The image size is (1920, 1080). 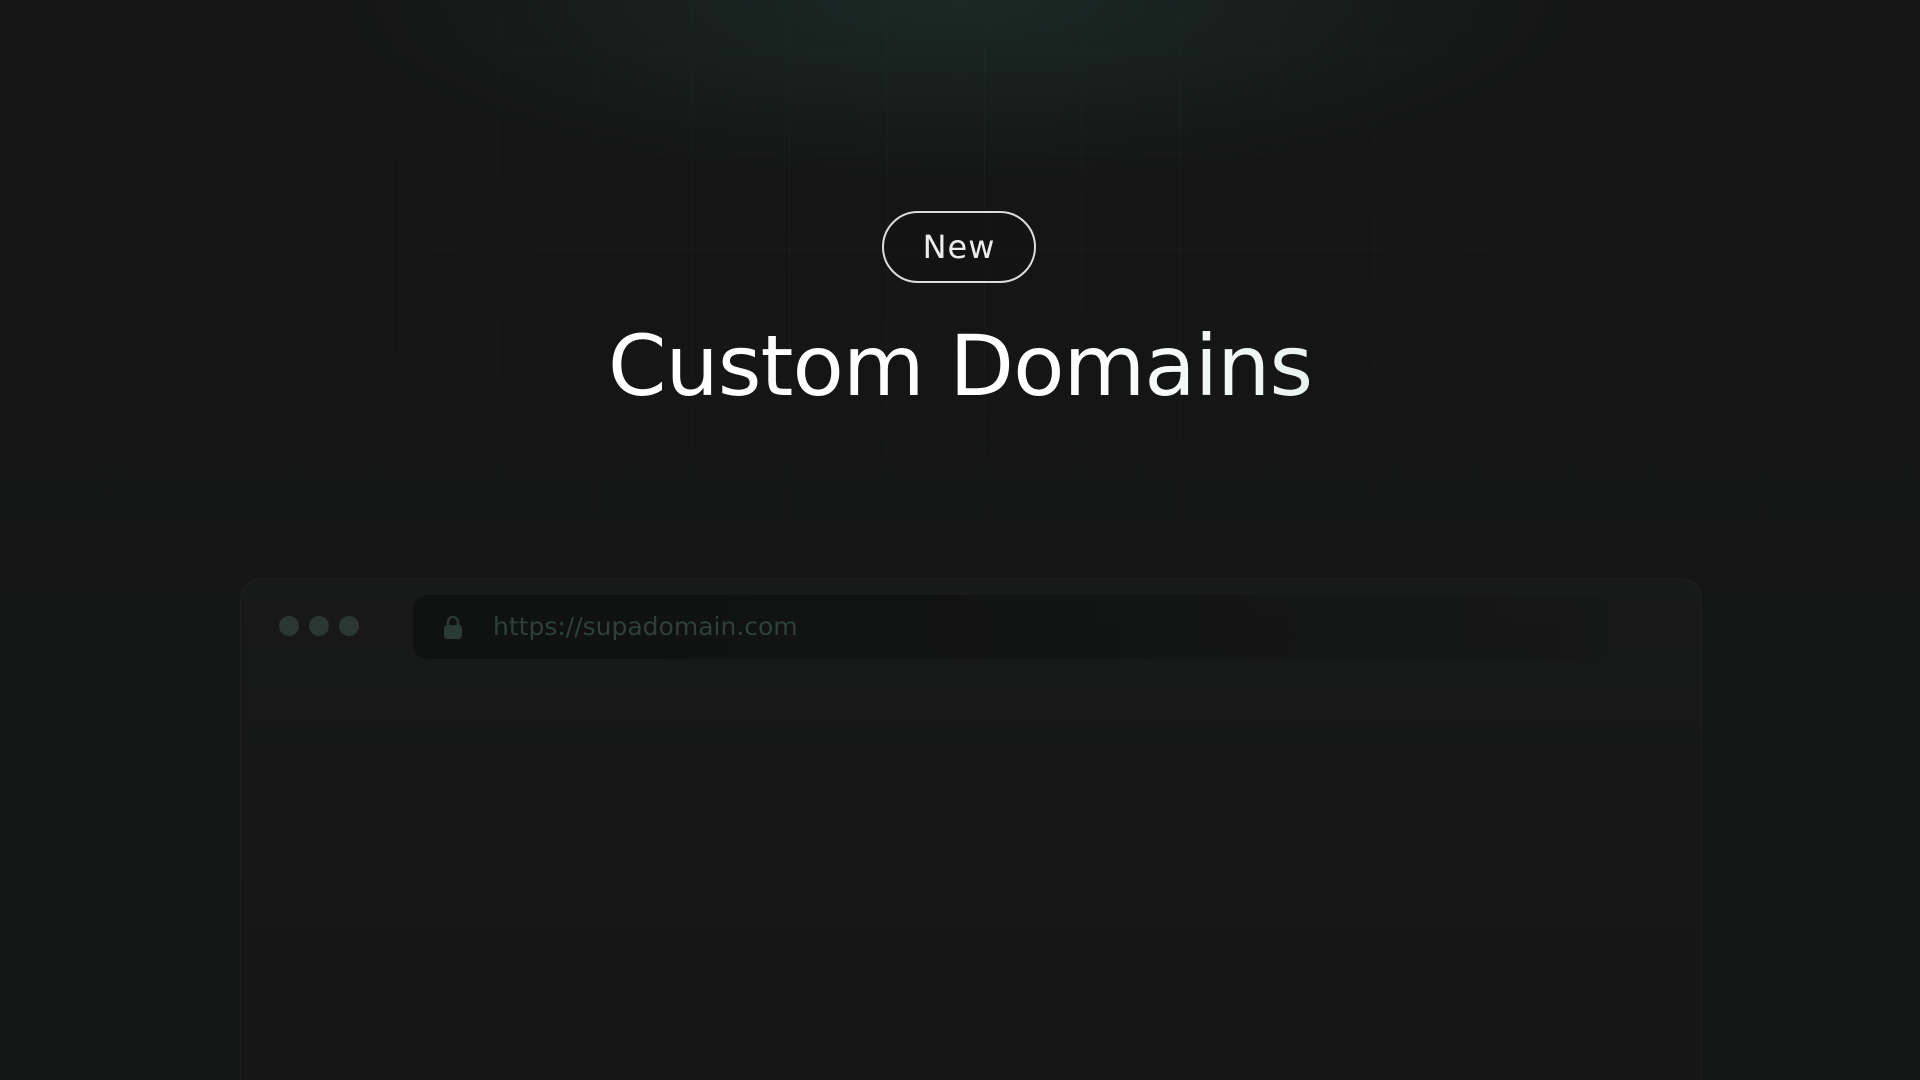 What do you see at coordinates (453, 627) in the screenshot?
I see `lock-icon` at bounding box center [453, 627].